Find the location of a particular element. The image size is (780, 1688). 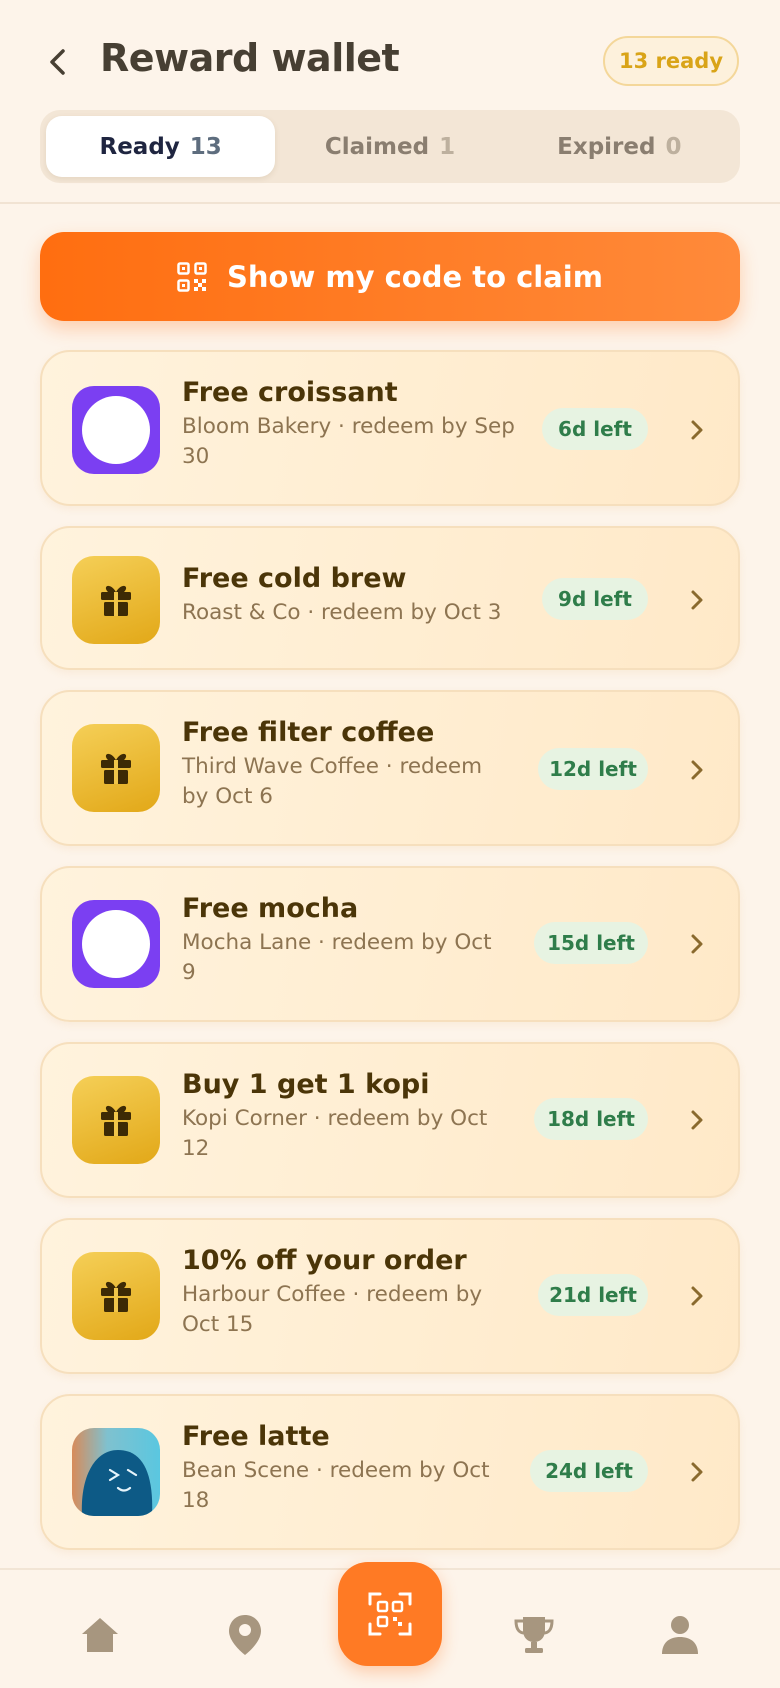

reward-title: Free cold brew is located at coordinates (294, 578).